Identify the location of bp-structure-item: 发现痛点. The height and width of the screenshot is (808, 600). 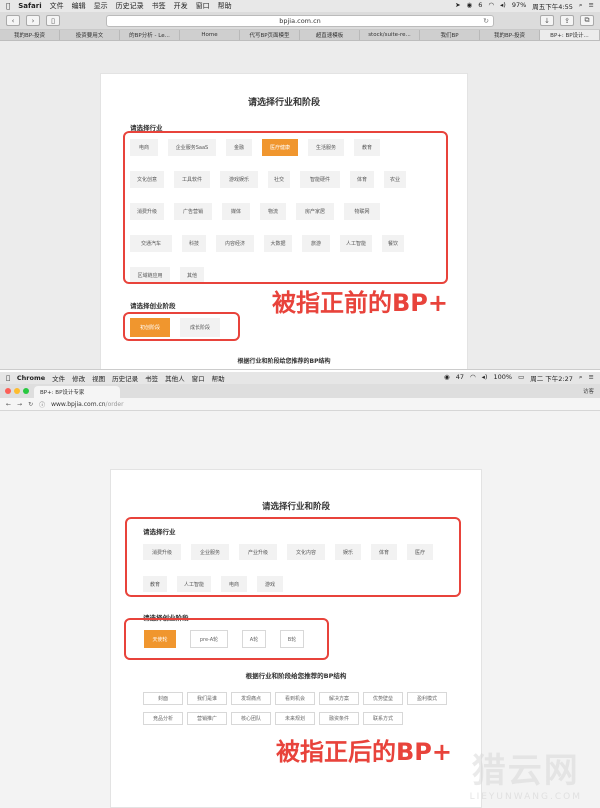
(251, 698).